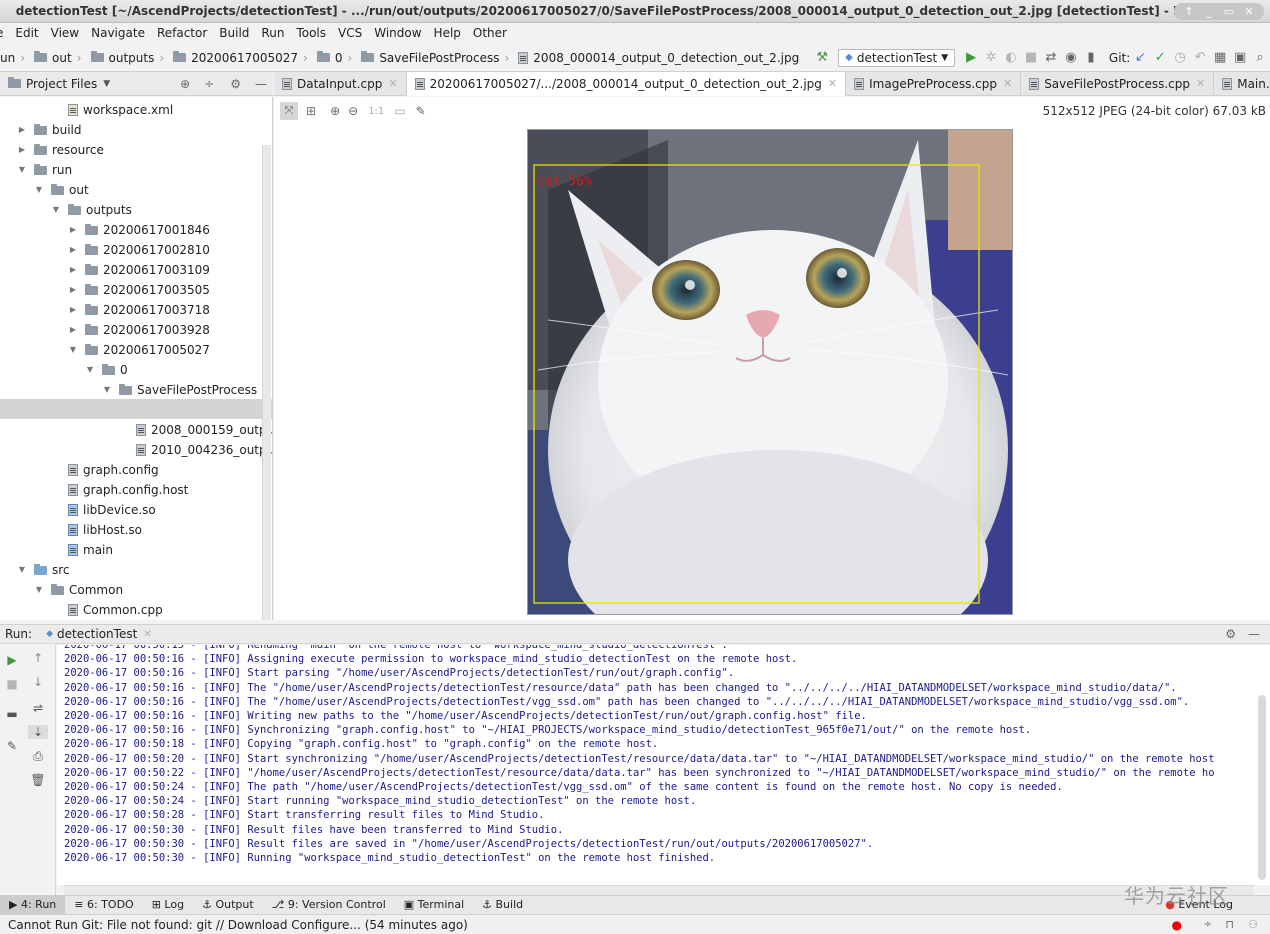 This screenshot has width=1270, height=934. What do you see at coordinates (12, 746) in the screenshot?
I see `pin-icon: ✎` at bounding box center [12, 746].